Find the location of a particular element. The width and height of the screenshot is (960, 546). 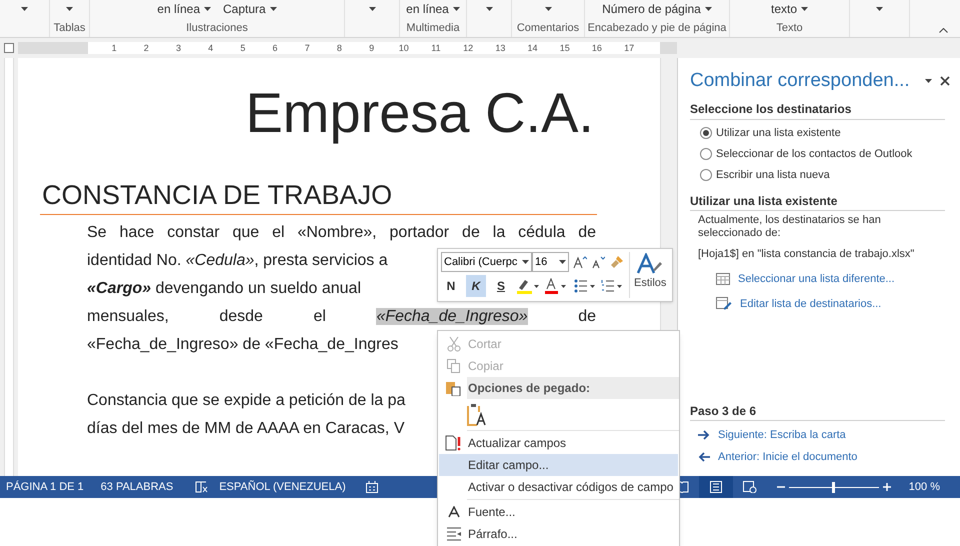

ruler-number: 17 is located at coordinates (629, 48).